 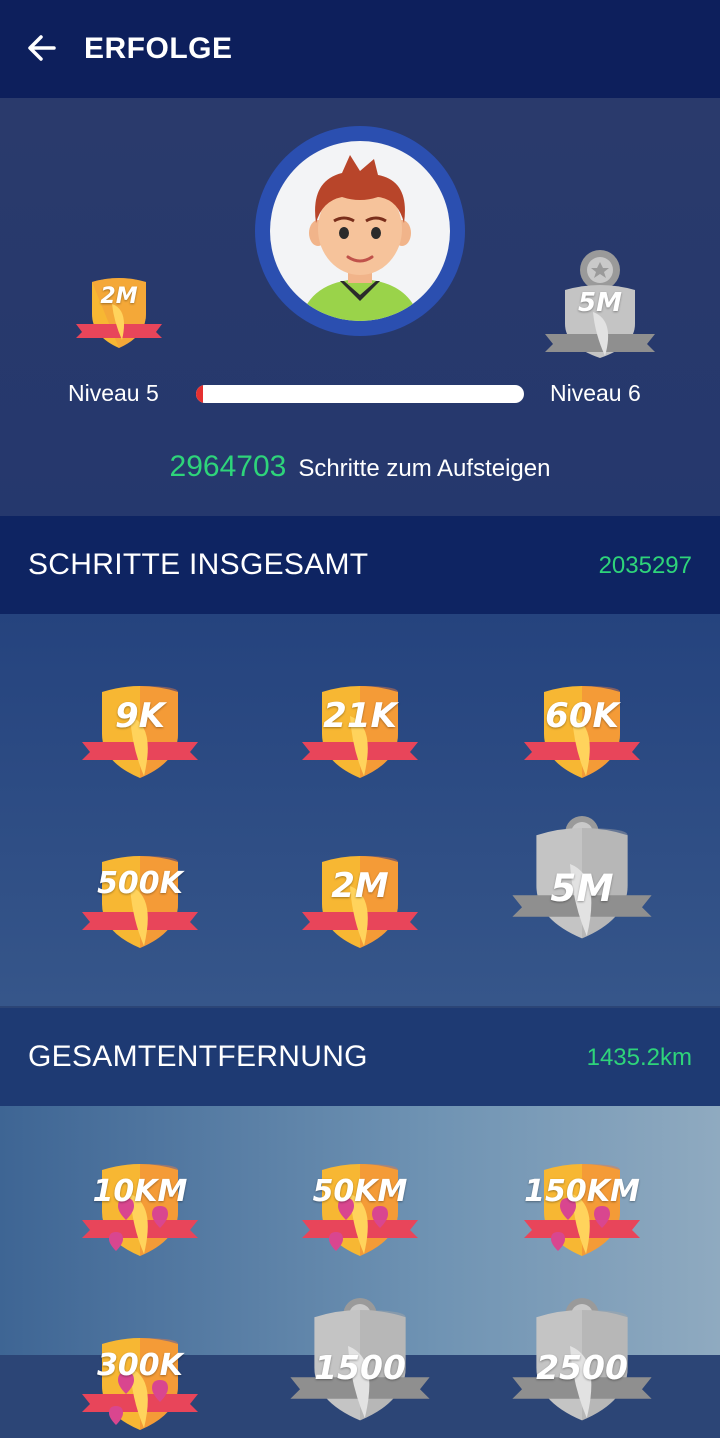 What do you see at coordinates (198, 1056) in the screenshot?
I see `distance-section-title: GESAMTENTFERNUNG` at bounding box center [198, 1056].